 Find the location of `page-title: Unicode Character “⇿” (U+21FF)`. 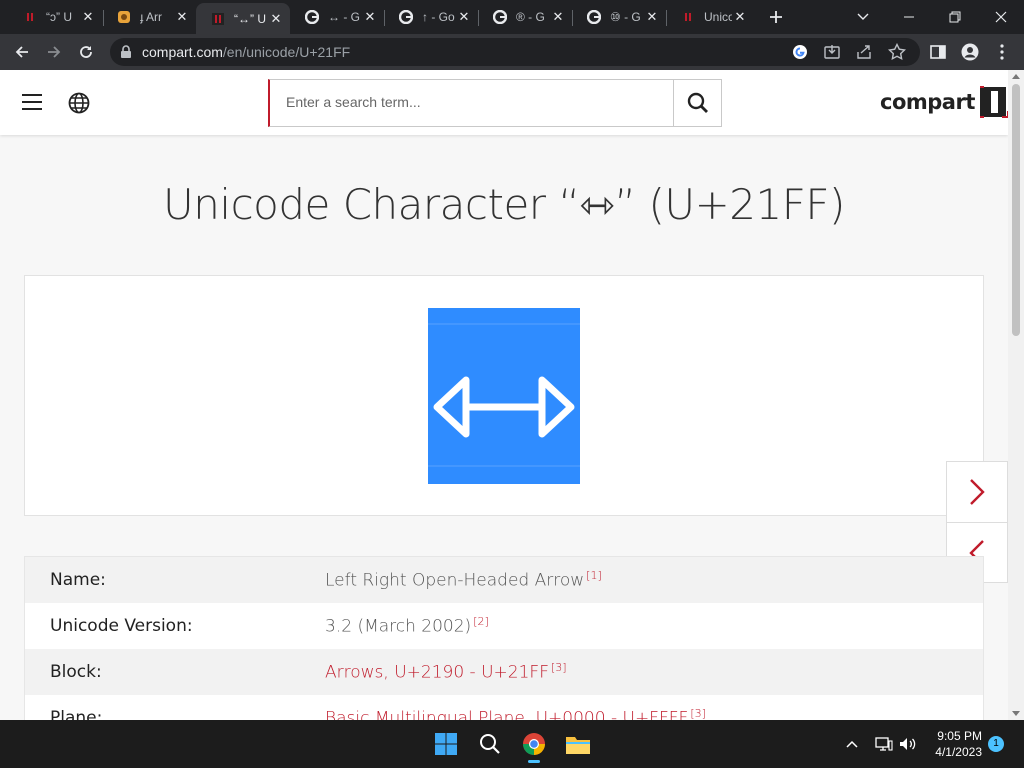

page-title: Unicode Character “⇿” (U+21FF) is located at coordinates (504, 204).